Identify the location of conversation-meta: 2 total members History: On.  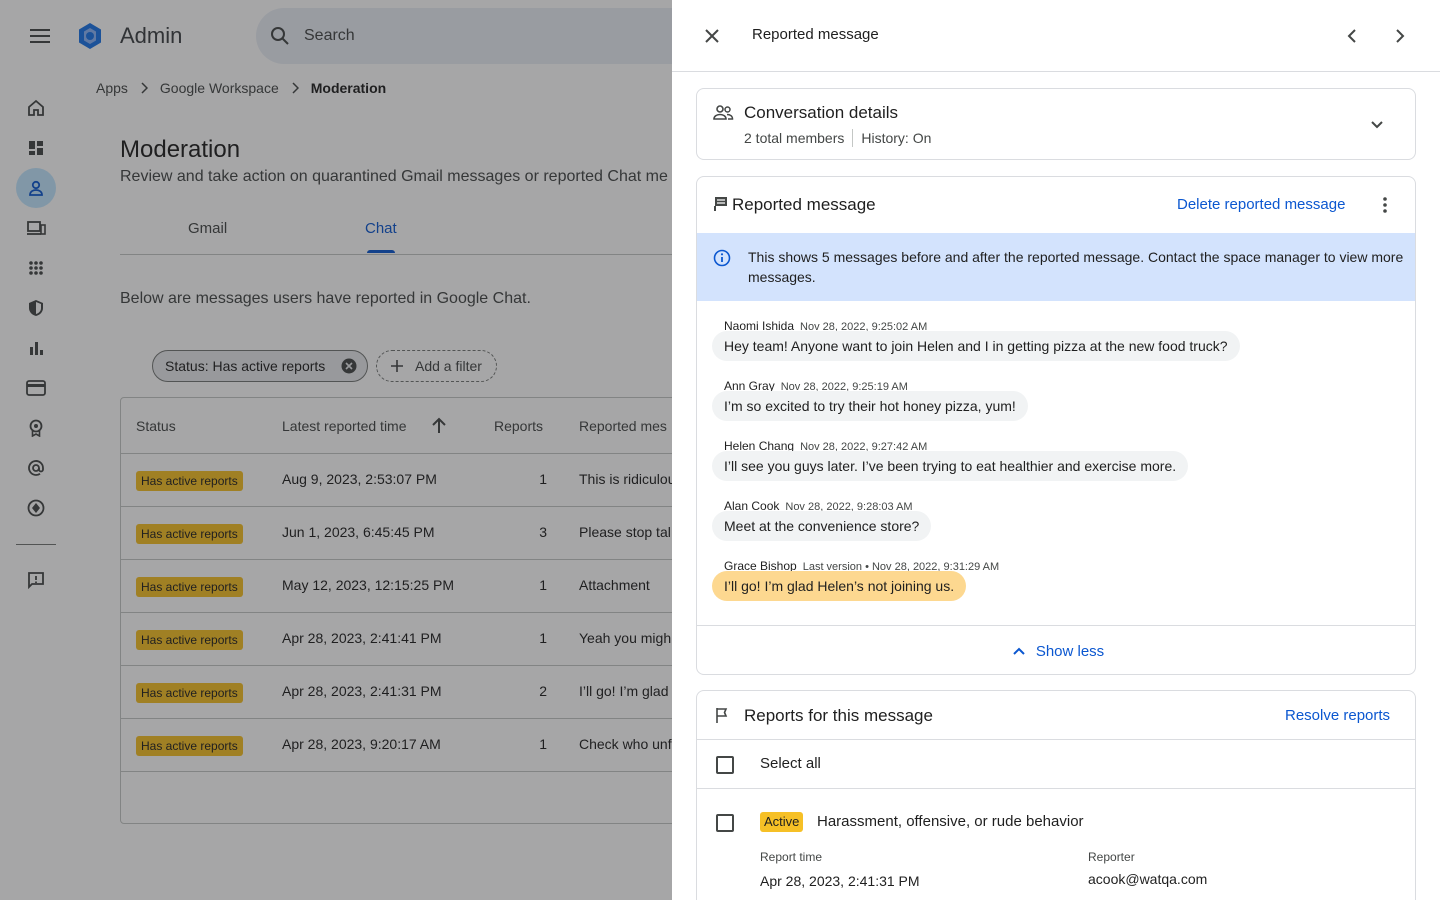
(837, 138).